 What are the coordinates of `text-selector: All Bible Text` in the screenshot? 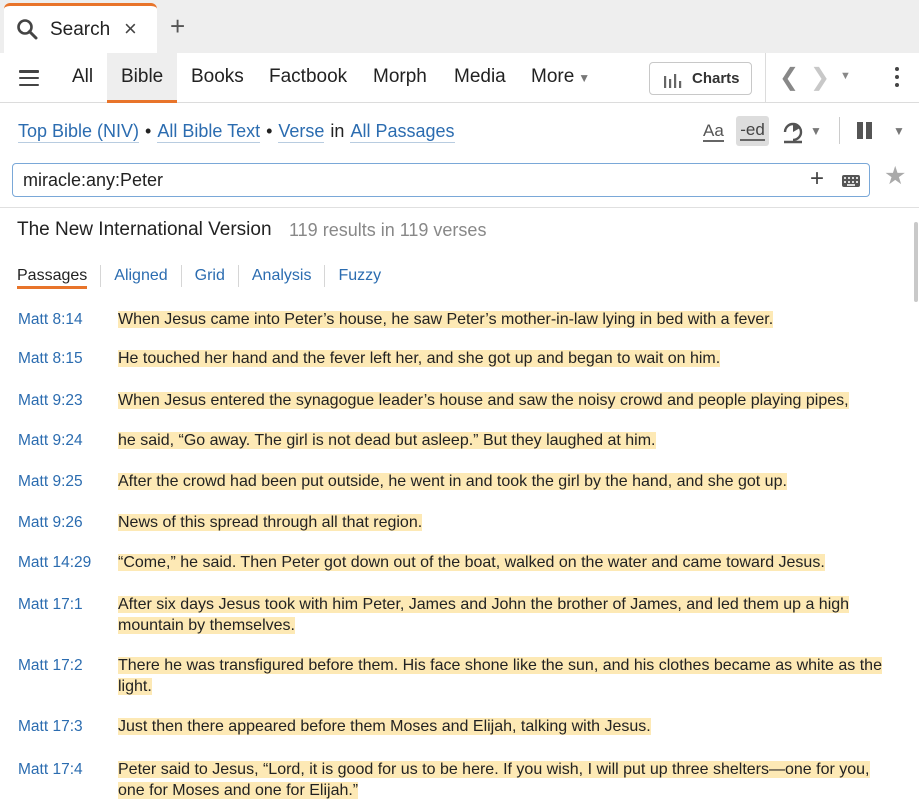 It's located at (209, 132).